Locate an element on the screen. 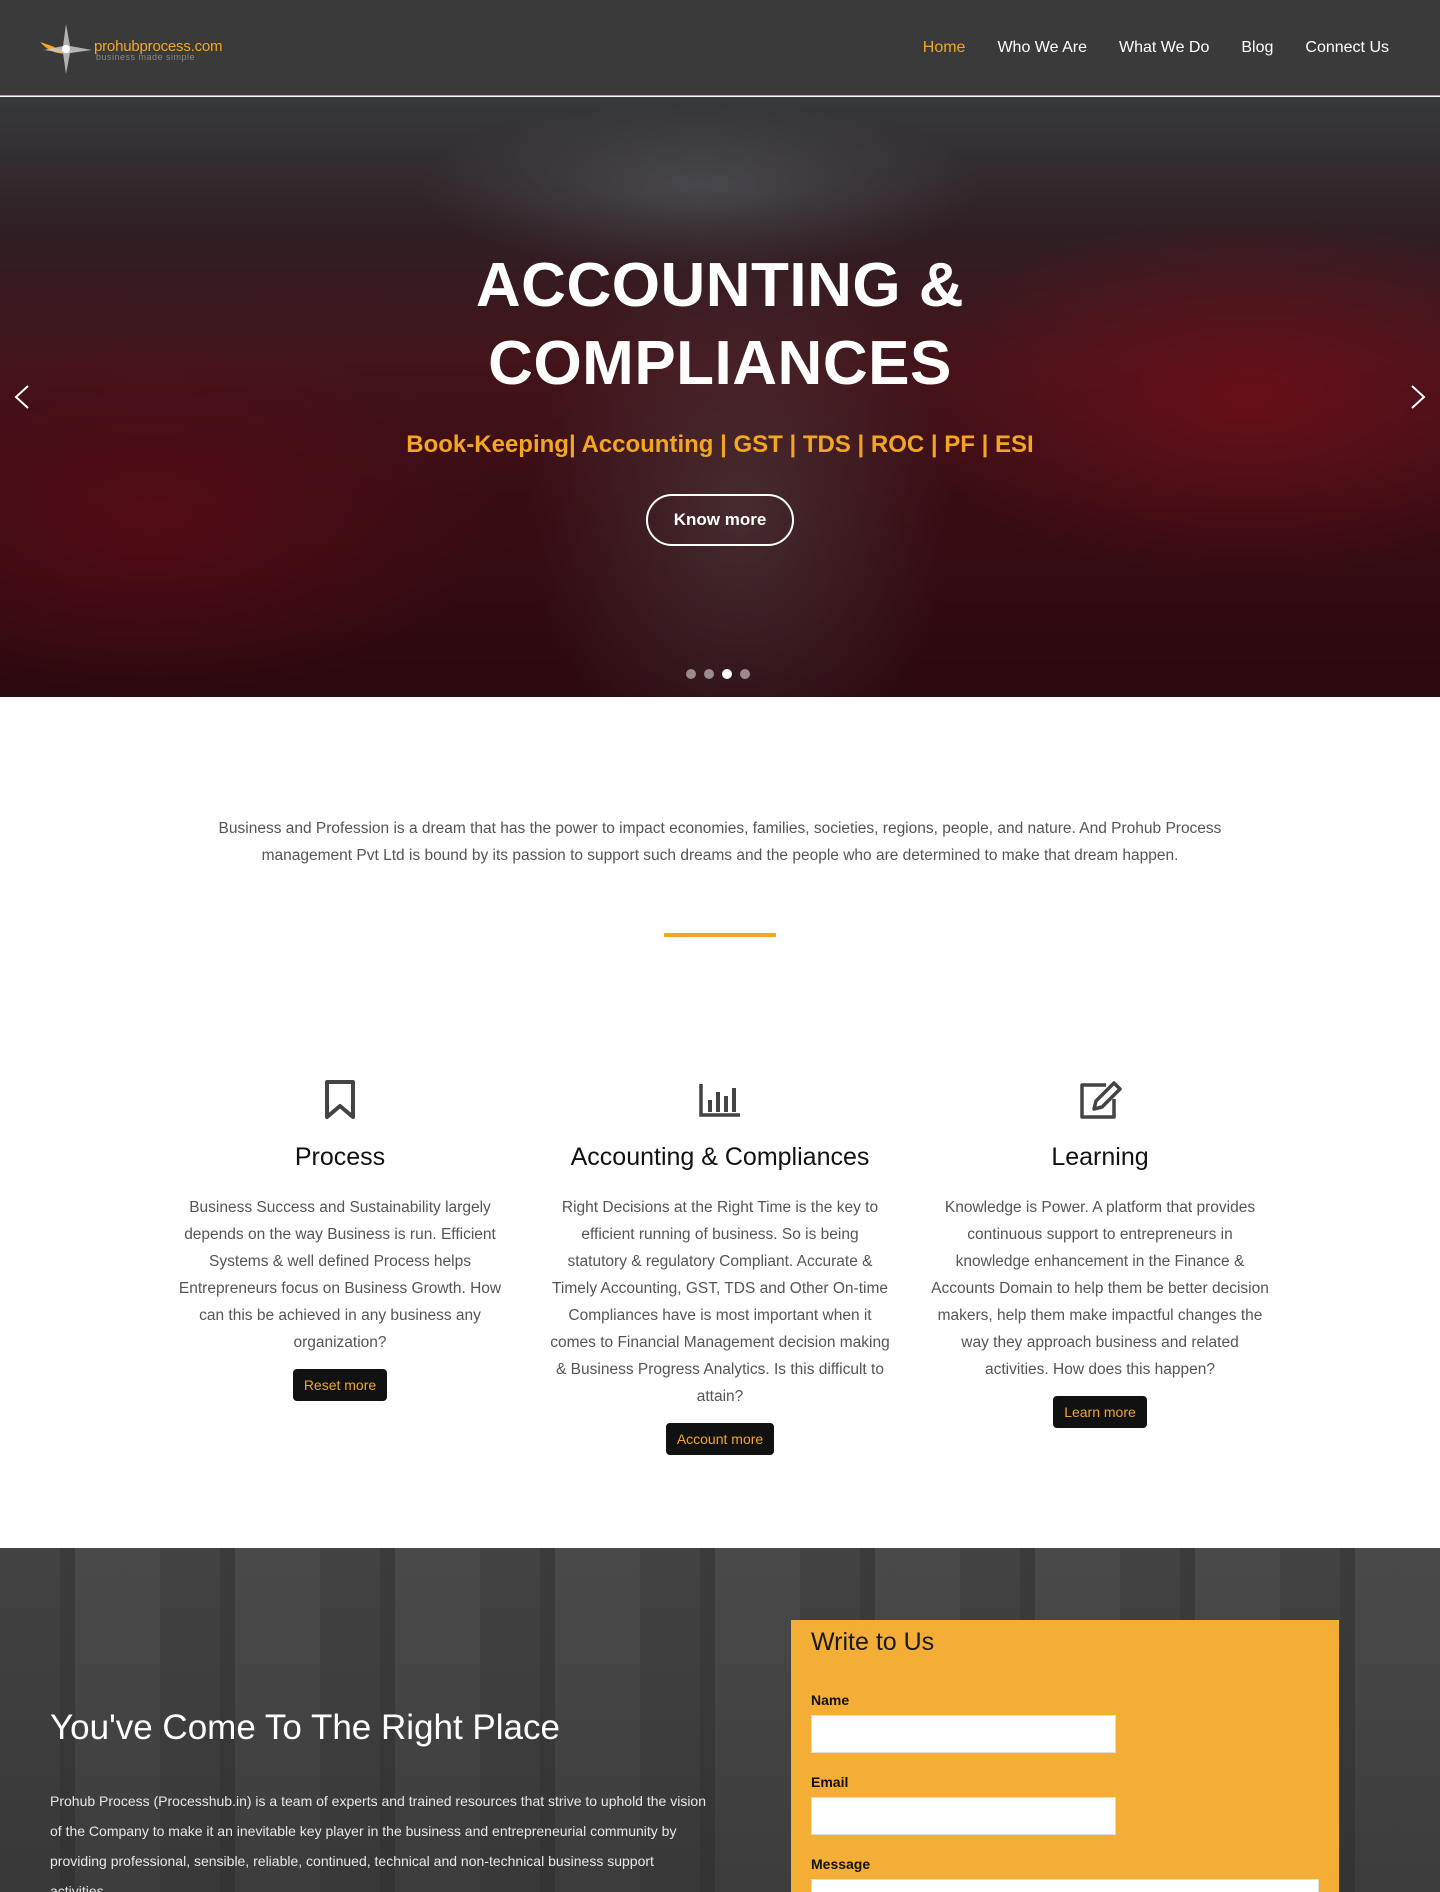  logo-mark-icon is located at coordinates (66, 49).